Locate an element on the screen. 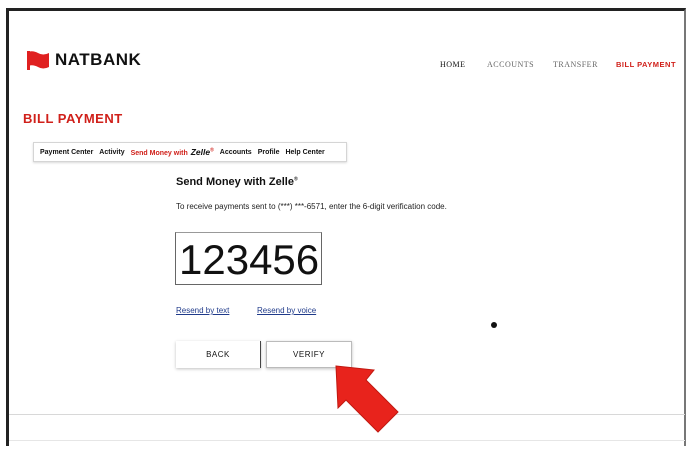  nav-bill-payment: BILL PAYMENT is located at coordinates (646, 64).